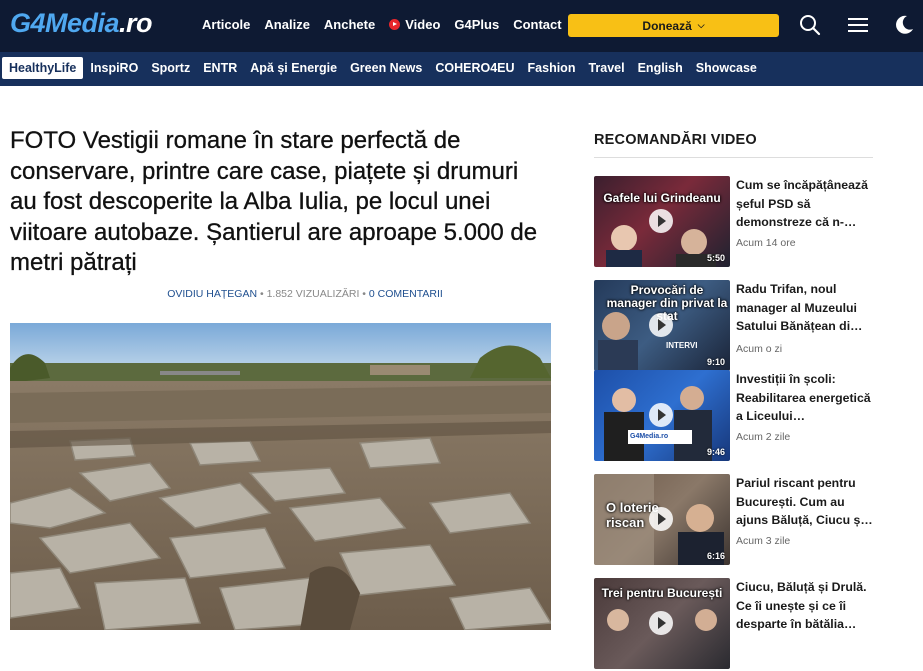 Image resolution: width=923 pixels, height=671 pixels. Describe the element at coordinates (662, 593) in the screenshot. I see `thumbnail-caption: Trei pentru București` at that location.